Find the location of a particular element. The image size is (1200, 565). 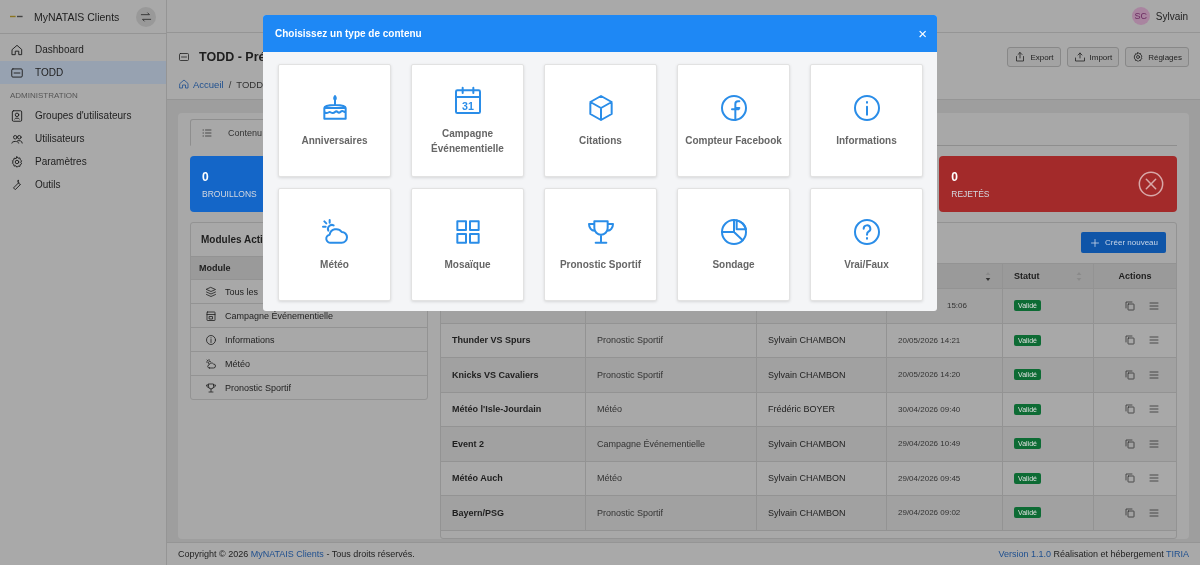

logo-icon is located at coordinates (17, 16).